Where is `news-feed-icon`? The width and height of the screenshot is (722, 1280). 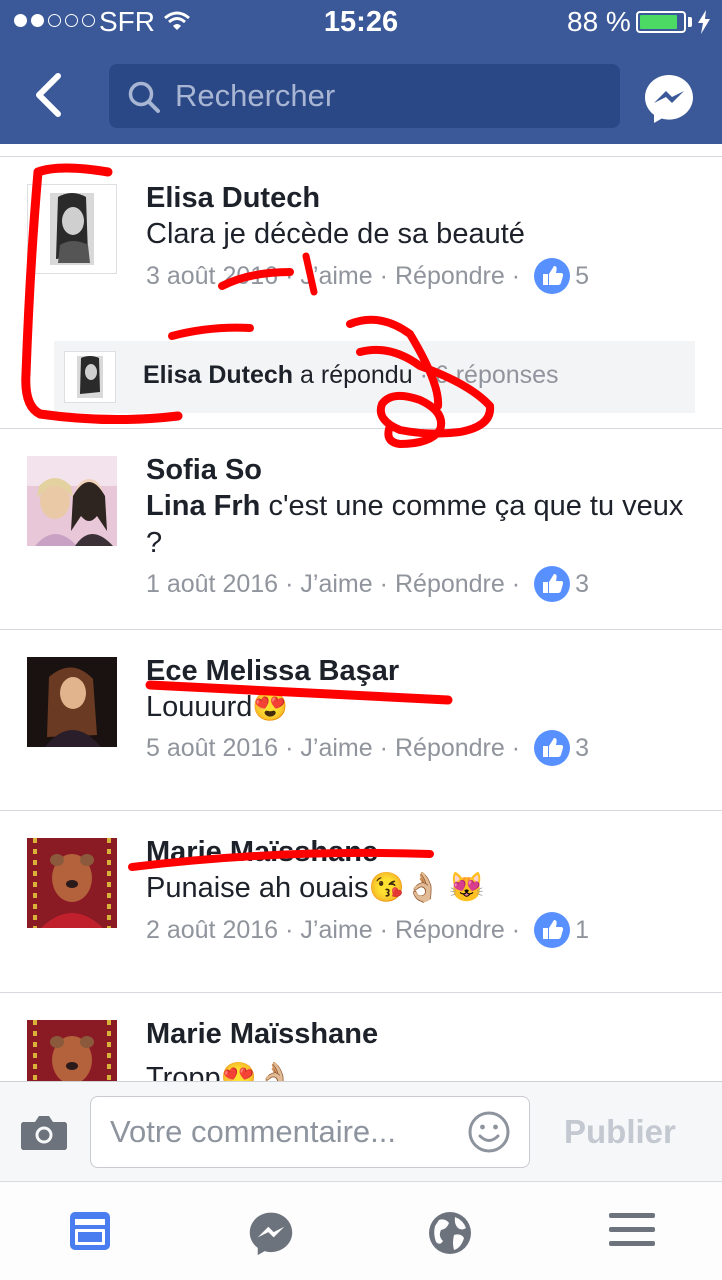 news-feed-icon is located at coordinates (90, 1231).